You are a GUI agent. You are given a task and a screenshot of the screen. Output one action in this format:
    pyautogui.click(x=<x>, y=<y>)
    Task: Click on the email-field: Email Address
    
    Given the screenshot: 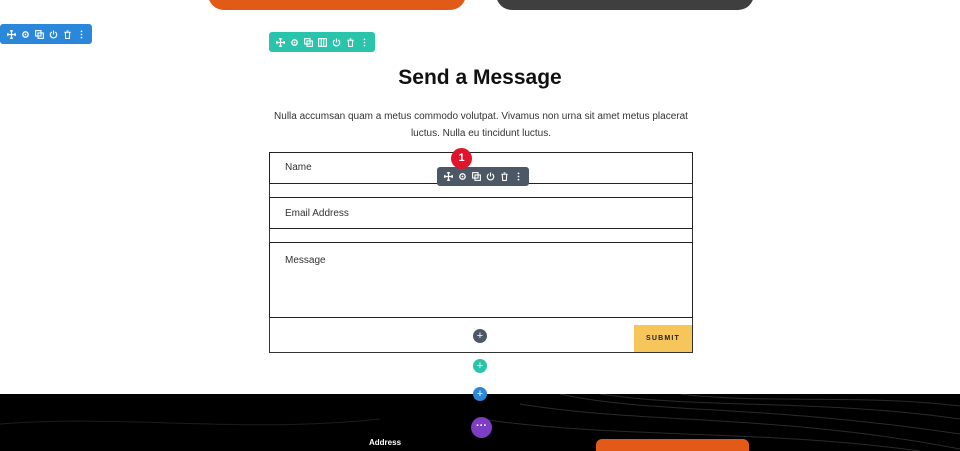 What is the action you would take?
    pyautogui.click(x=481, y=213)
    